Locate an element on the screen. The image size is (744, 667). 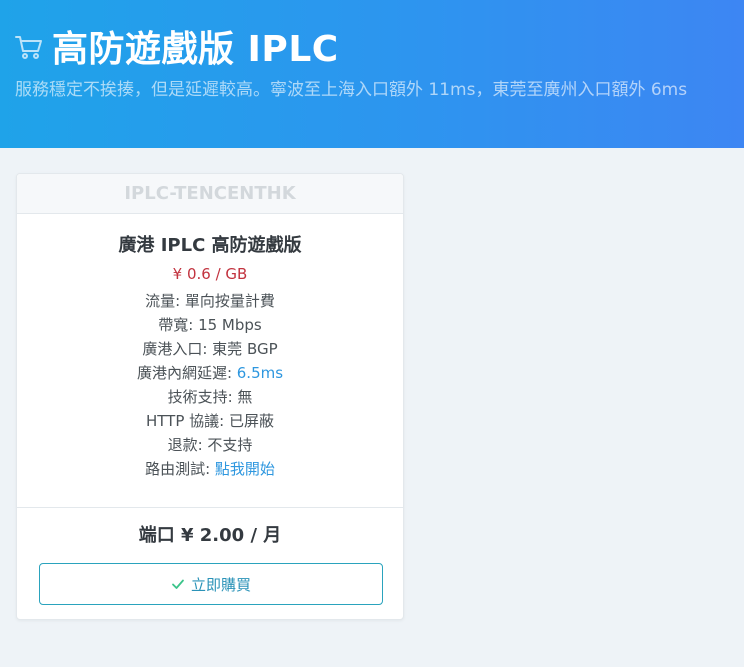
spec-traffic: 流量: 單向按量計費 is located at coordinates (210, 301).